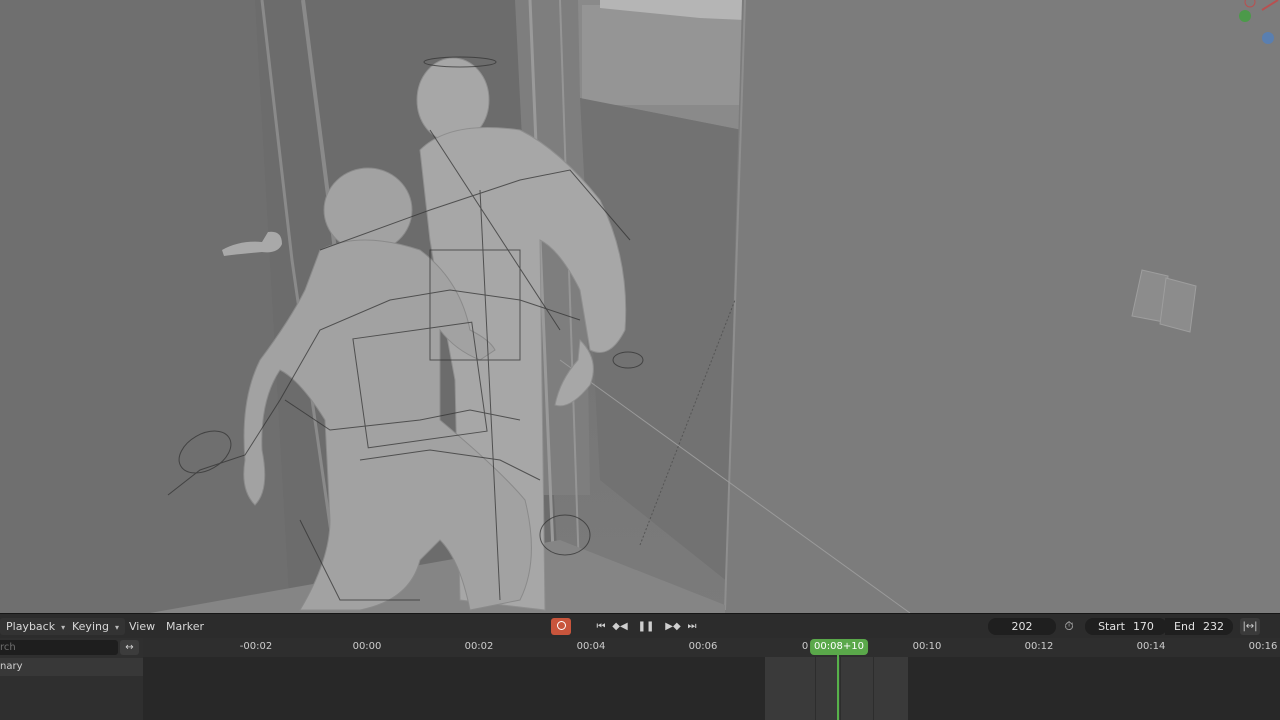 The width and height of the screenshot is (1280, 720). Describe the element at coordinates (703, 646) in the screenshot. I see `ruler-tick: 00:06` at that location.